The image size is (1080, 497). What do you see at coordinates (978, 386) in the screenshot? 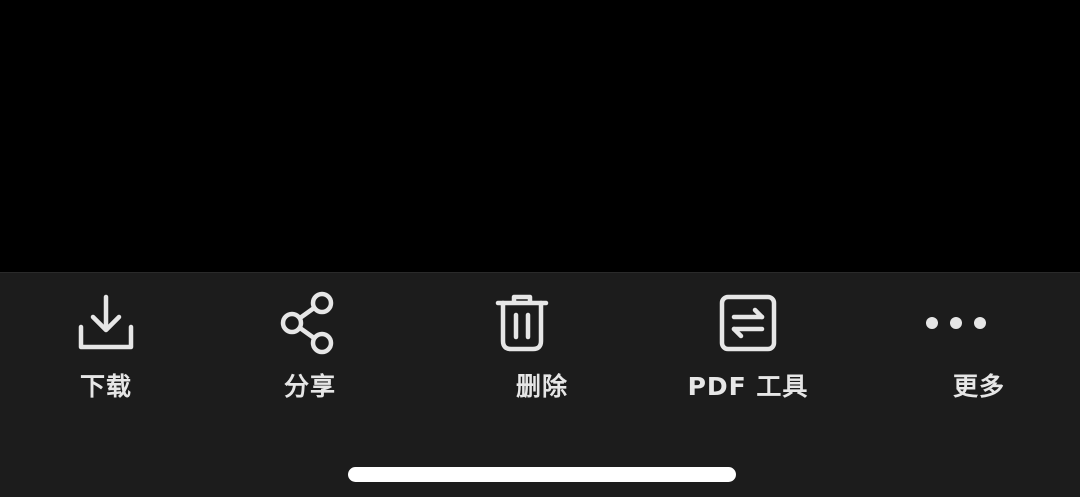
I see `more-label: 更多` at bounding box center [978, 386].